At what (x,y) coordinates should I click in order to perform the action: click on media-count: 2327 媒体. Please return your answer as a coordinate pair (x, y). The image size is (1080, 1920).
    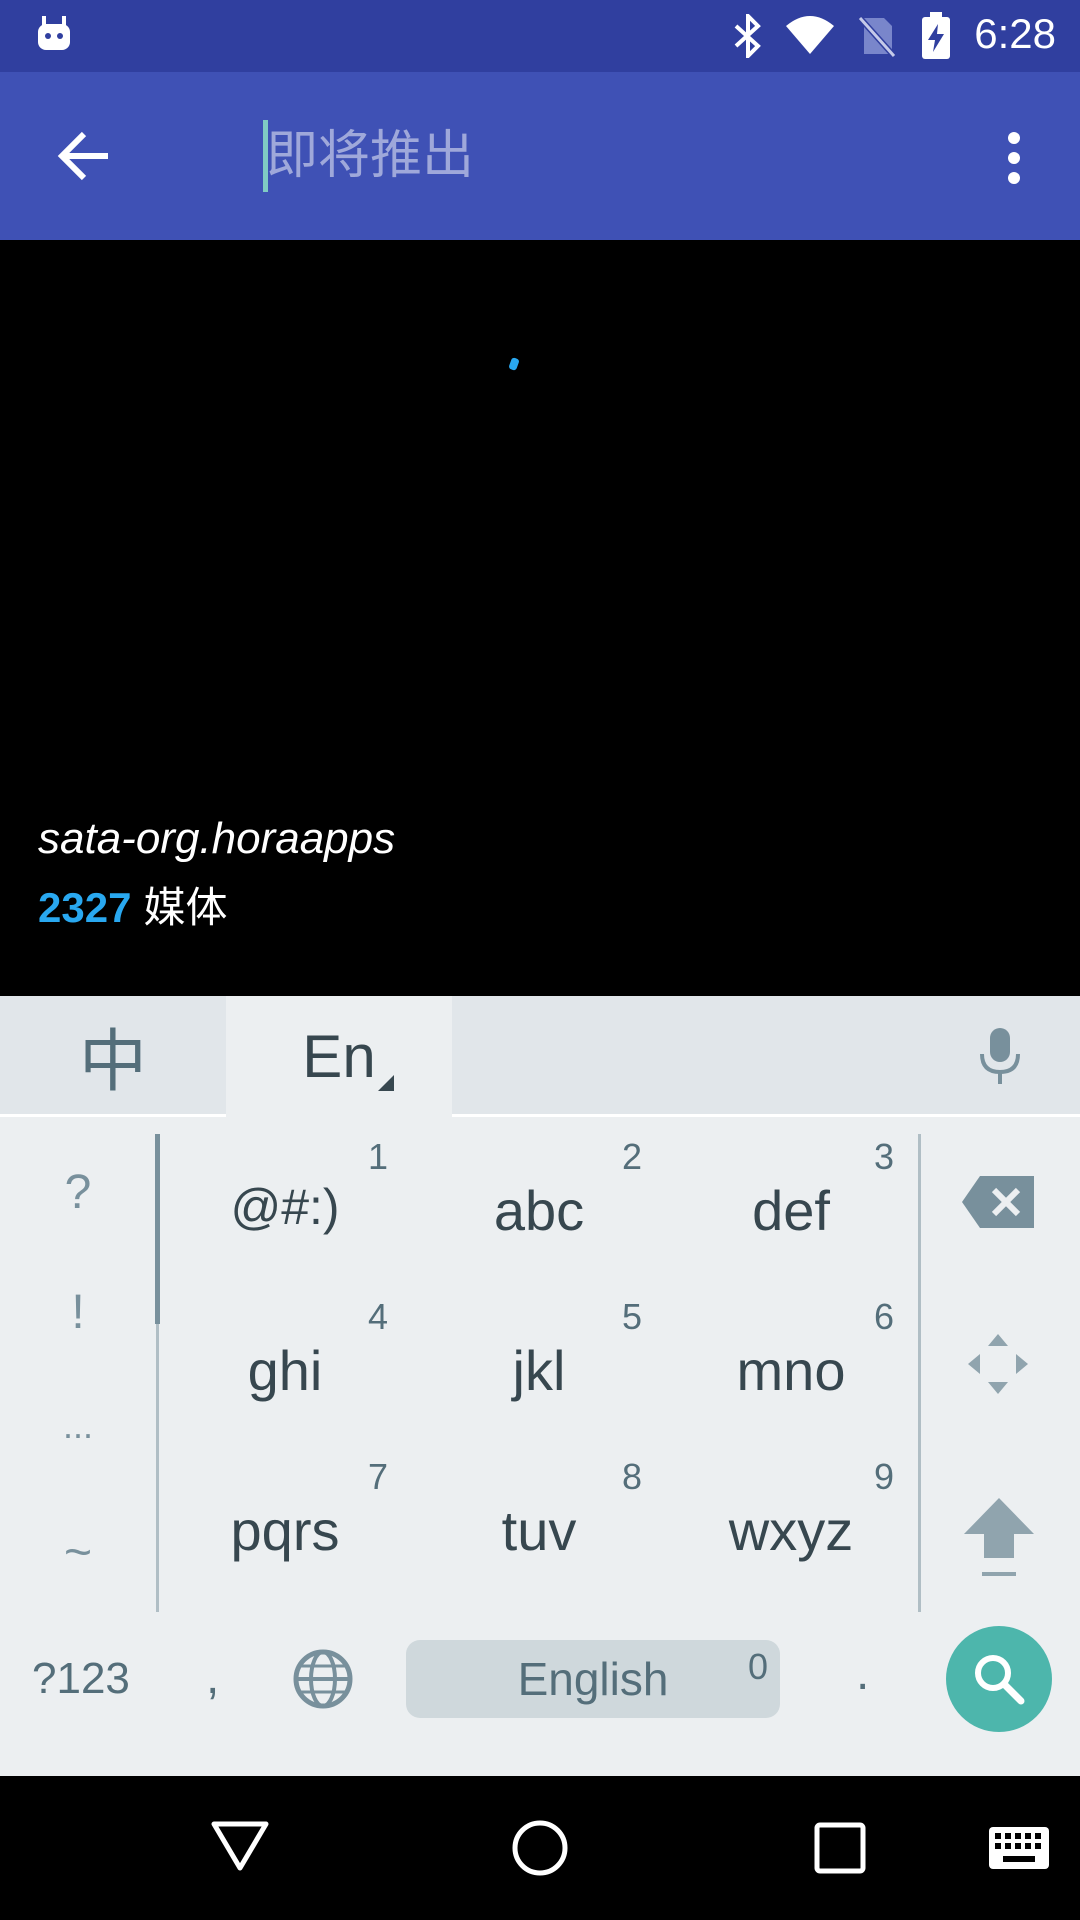
    Looking at the image, I should click on (132, 904).